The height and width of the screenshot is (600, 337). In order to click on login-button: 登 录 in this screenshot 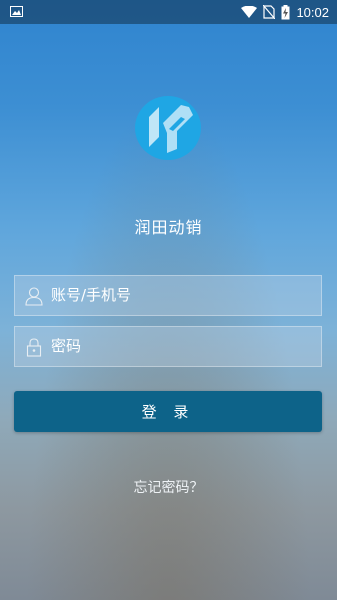, I will do `click(168, 411)`.